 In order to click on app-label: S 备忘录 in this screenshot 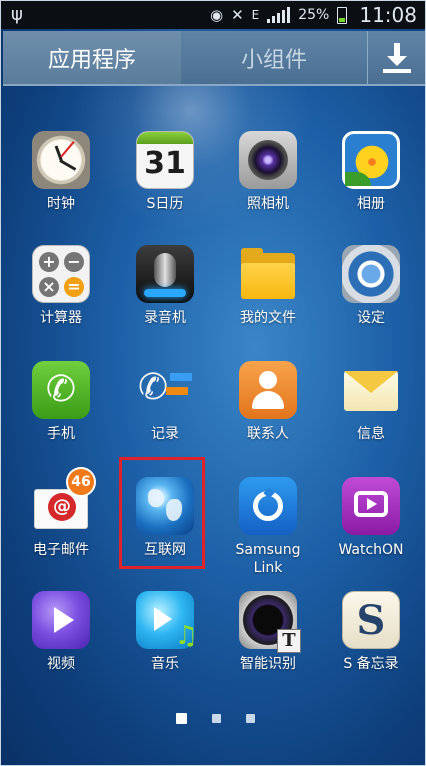, I will do `click(371, 664)`.